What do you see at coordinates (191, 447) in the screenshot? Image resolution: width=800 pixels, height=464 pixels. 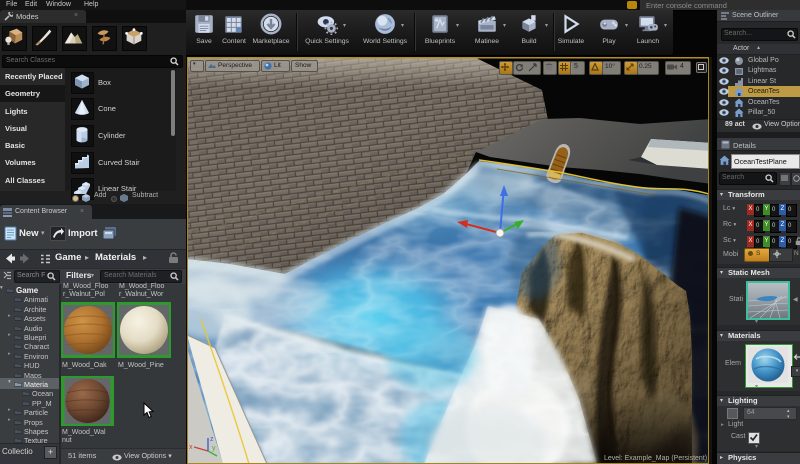 I see `svg-text: x` at bounding box center [191, 447].